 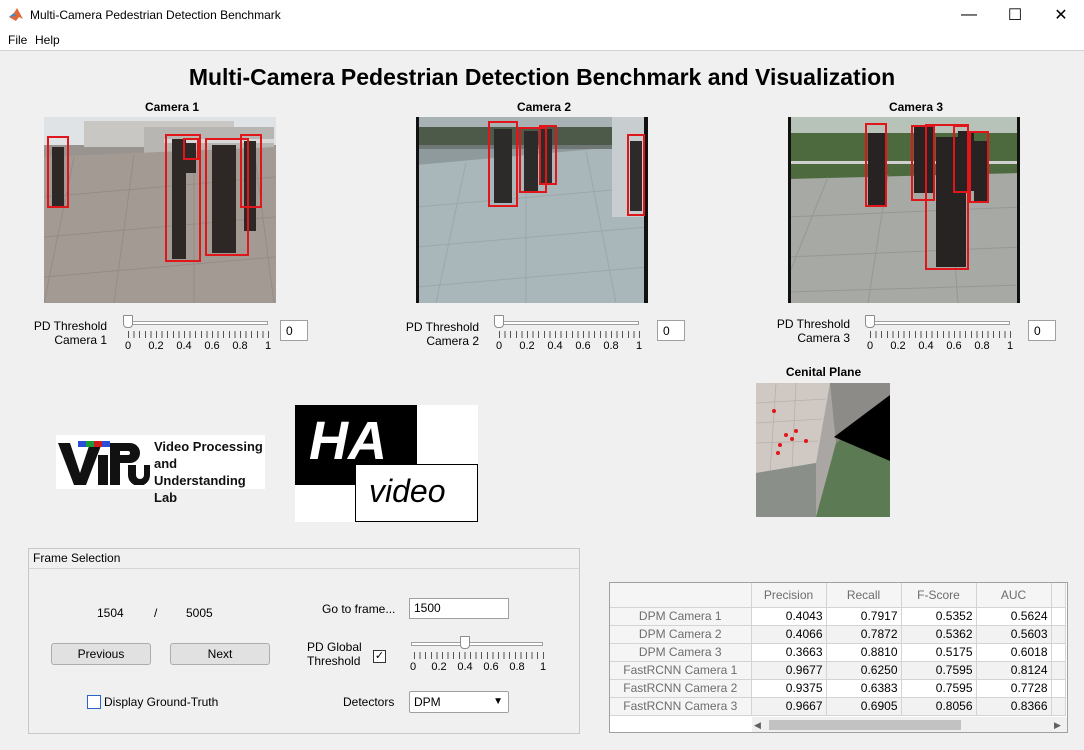 I want to click on camera-2-threshold-input: 0, so click(x=671, y=330).